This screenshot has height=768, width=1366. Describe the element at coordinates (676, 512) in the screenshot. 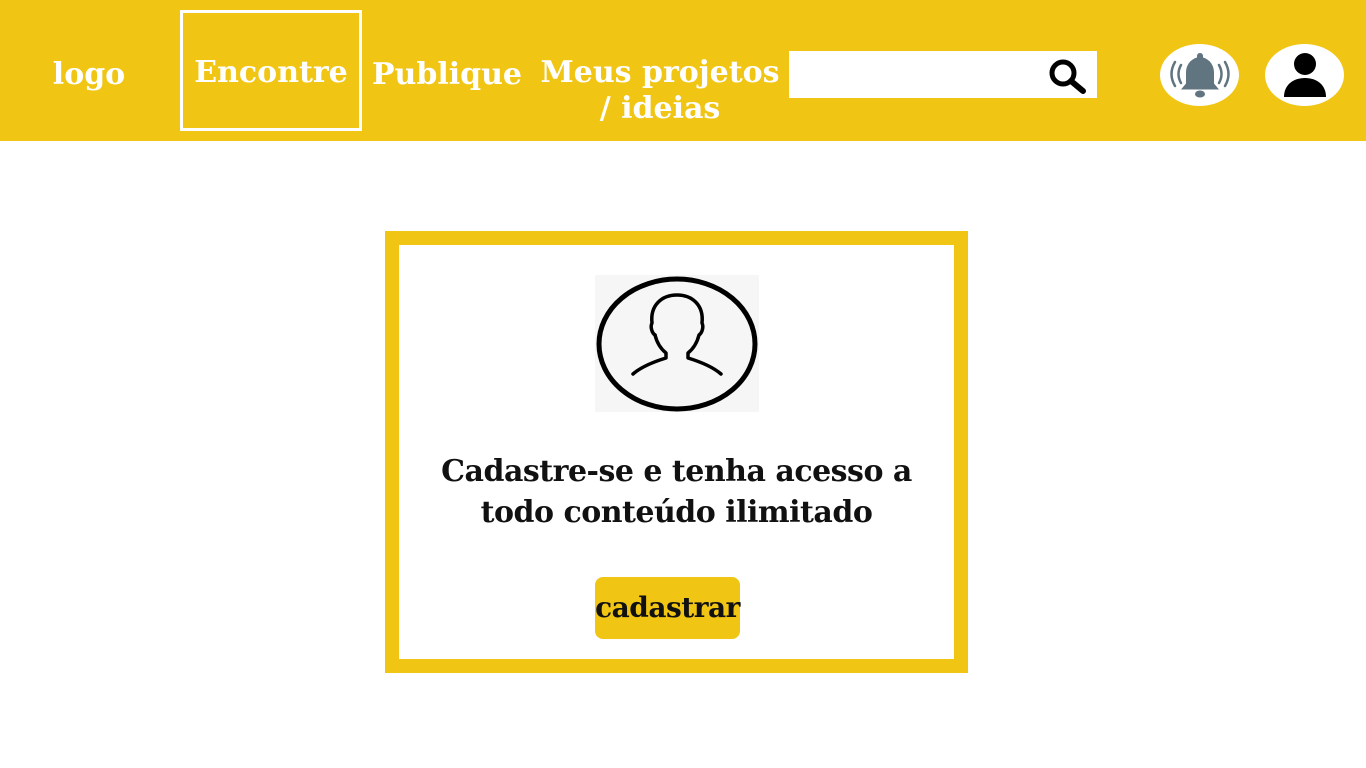

I see `signup-message-line2: todo conteúdo ilimitado` at that location.